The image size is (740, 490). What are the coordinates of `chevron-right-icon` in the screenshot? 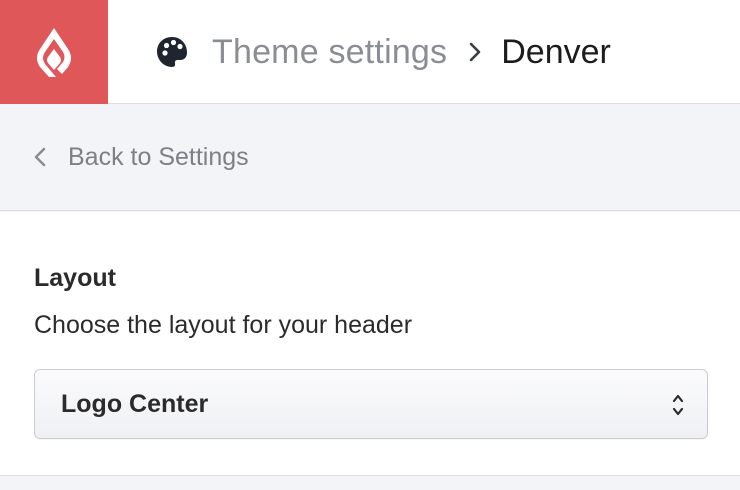 It's located at (475, 52).